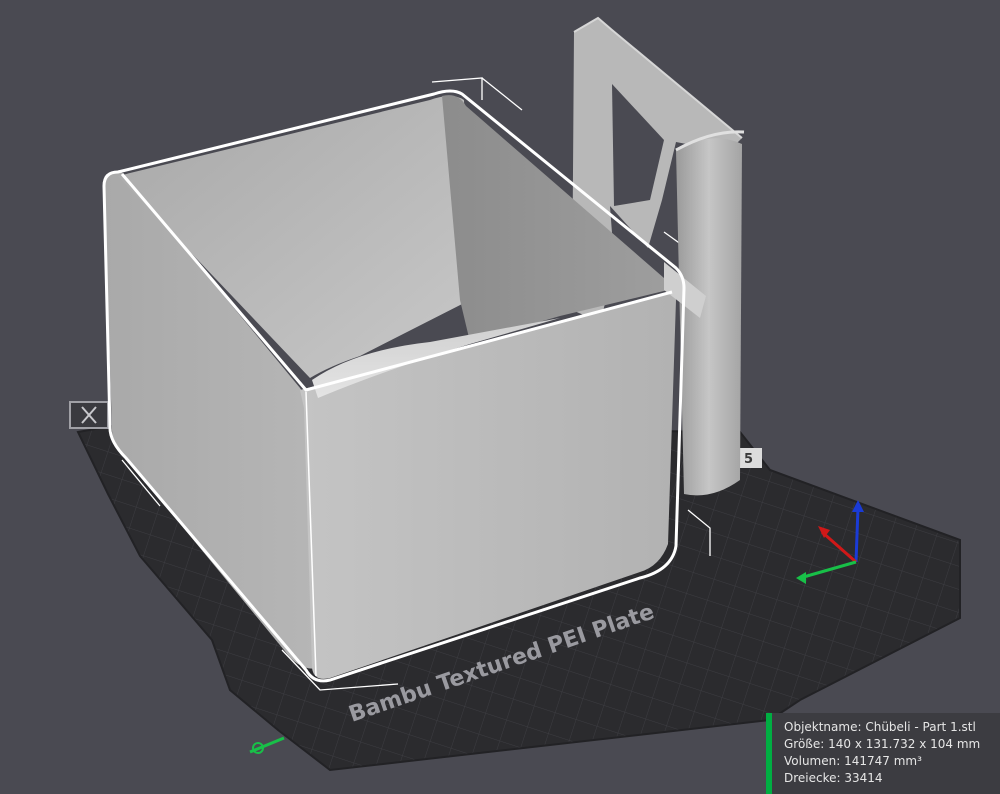  Describe the element at coordinates (267, 745) in the screenshot. I see `origin-marker-icon` at that location.